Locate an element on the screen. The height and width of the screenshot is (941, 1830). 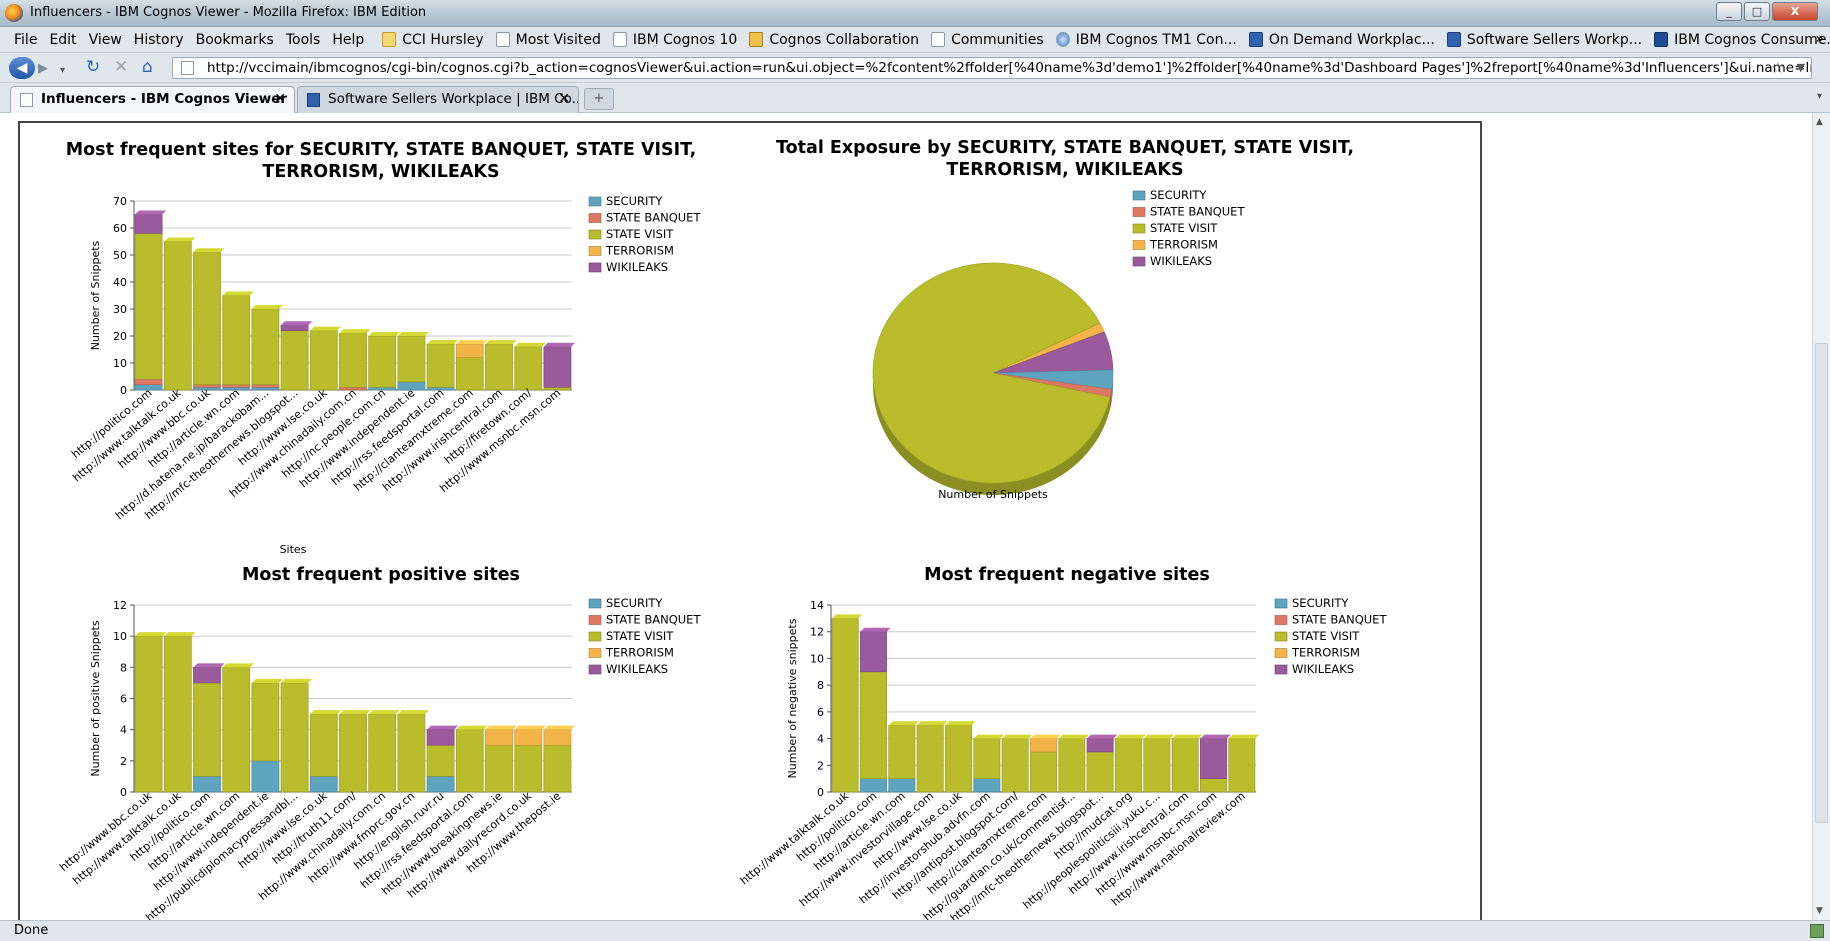
scroll-up-icon: ▲ is located at coordinates (1819, 122).